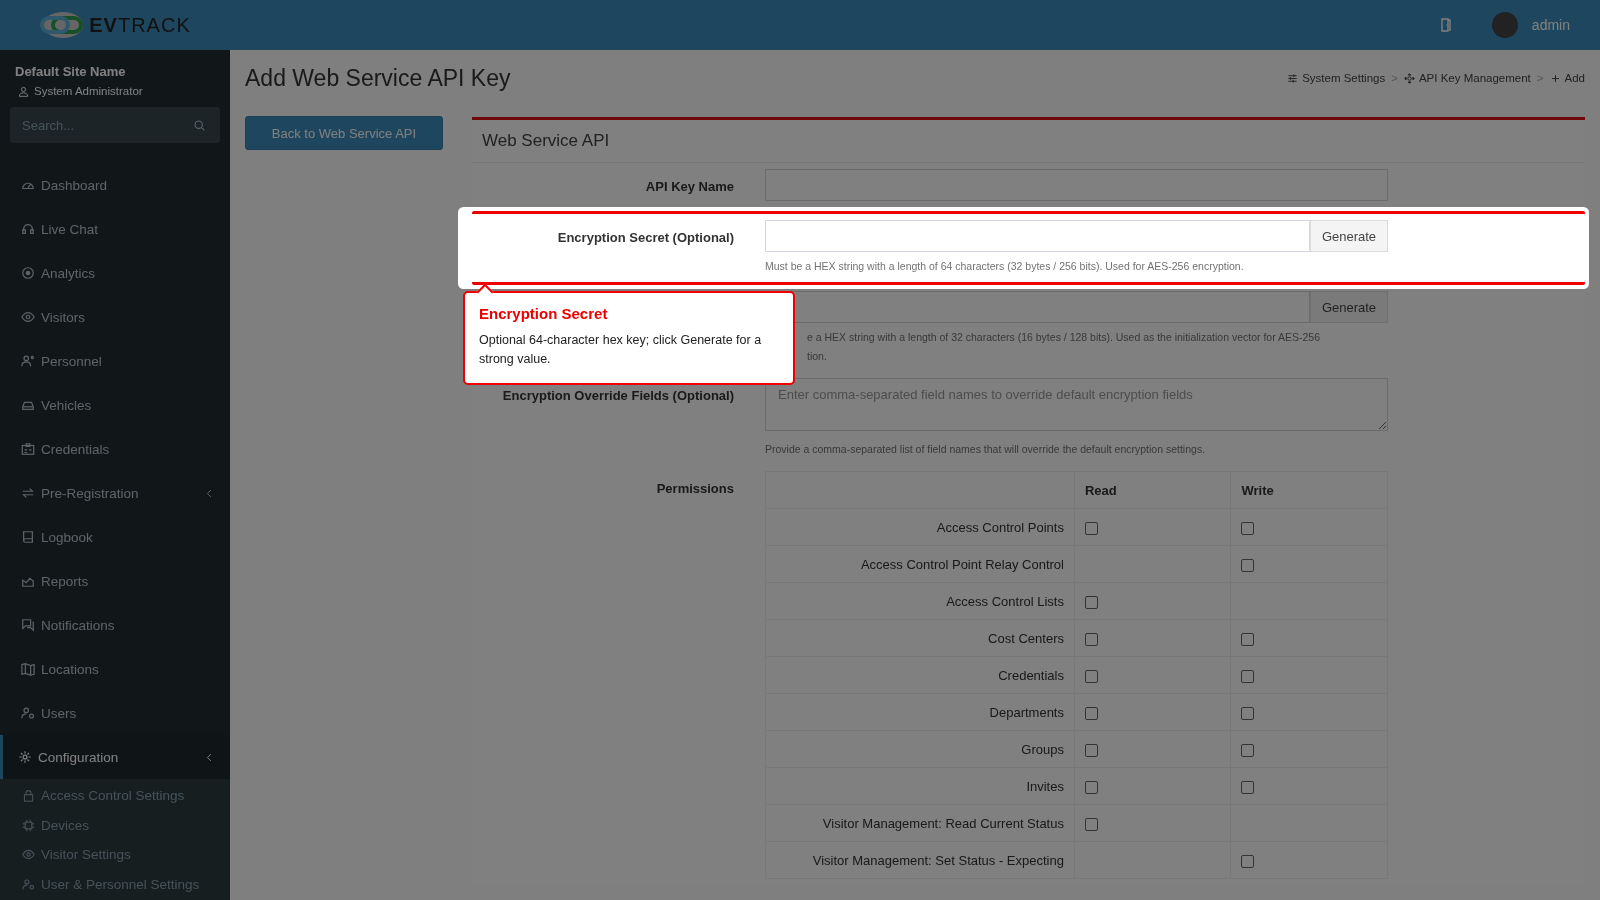 The width and height of the screenshot is (1600, 900). What do you see at coordinates (115, 825) in the screenshot?
I see `submenu-item: Devices` at bounding box center [115, 825].